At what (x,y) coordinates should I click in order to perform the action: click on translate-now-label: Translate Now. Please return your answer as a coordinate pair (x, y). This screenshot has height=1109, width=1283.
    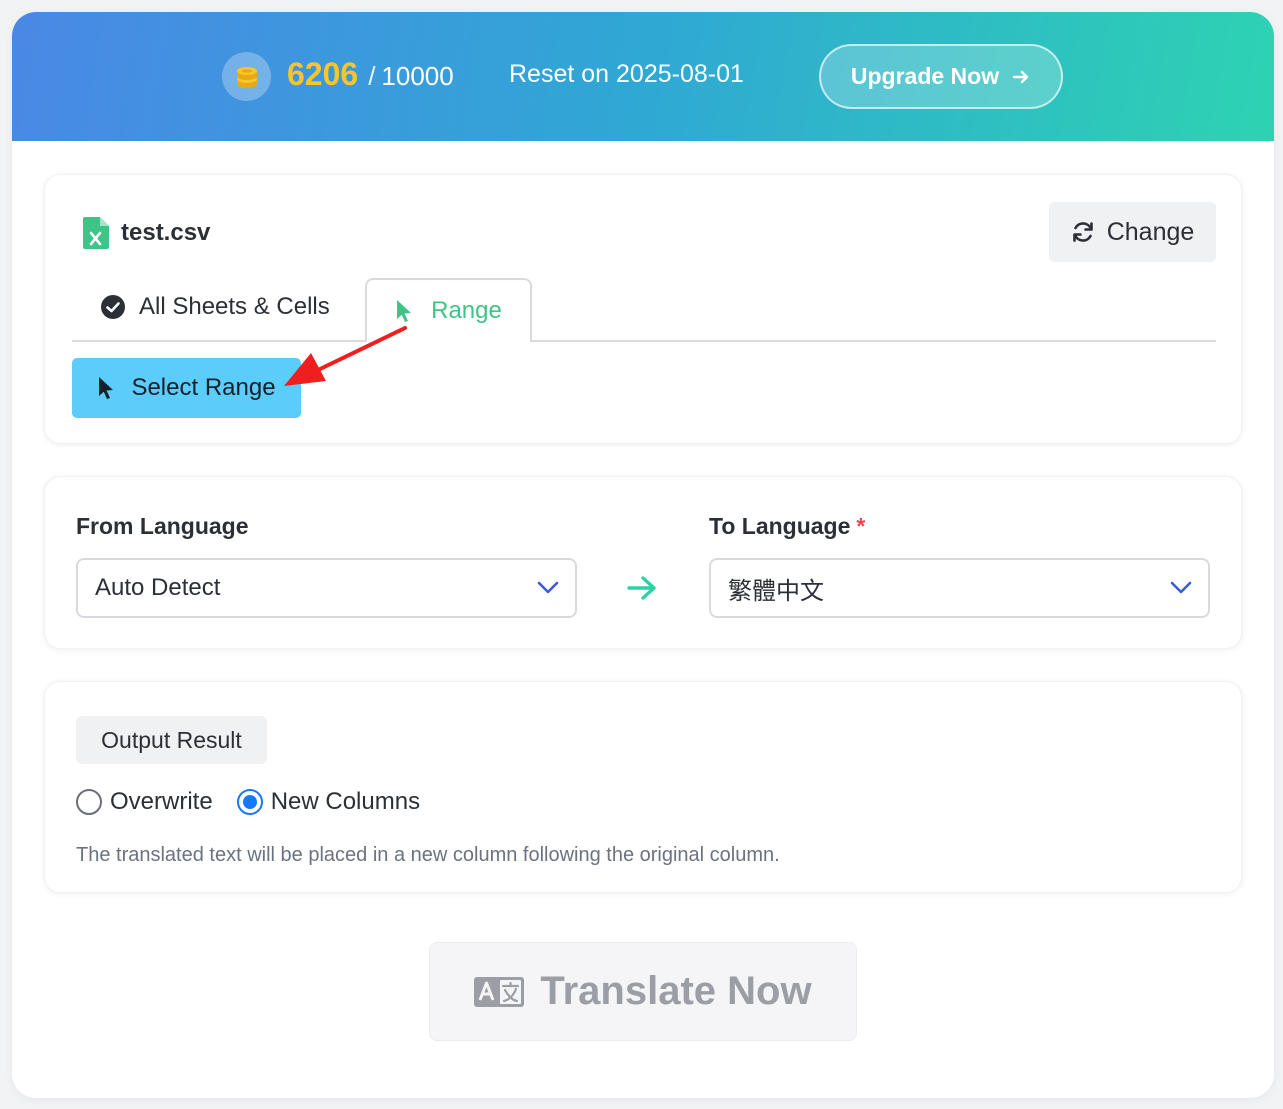
    Looking at the image, I should click on (676, 991).